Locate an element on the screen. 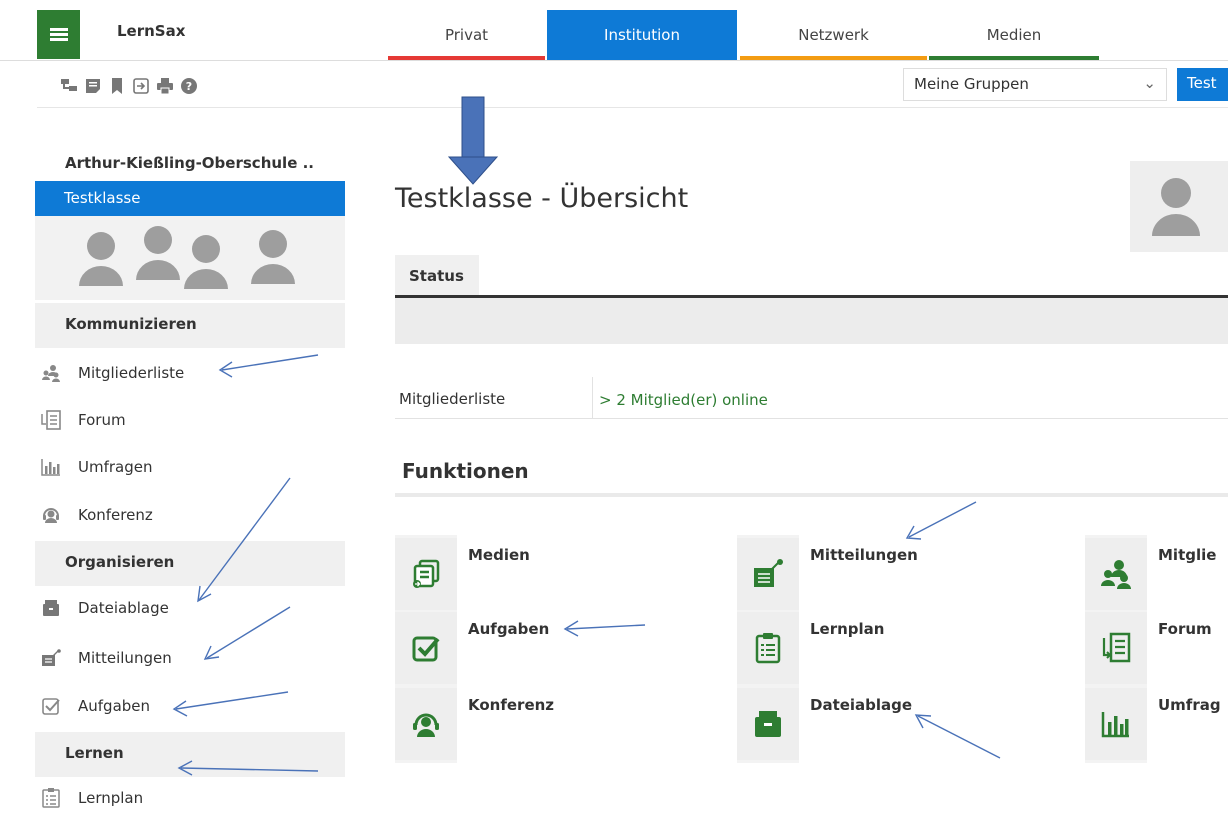  tab-netzwerk: Netzwerk is located at coordinates (833, 35).